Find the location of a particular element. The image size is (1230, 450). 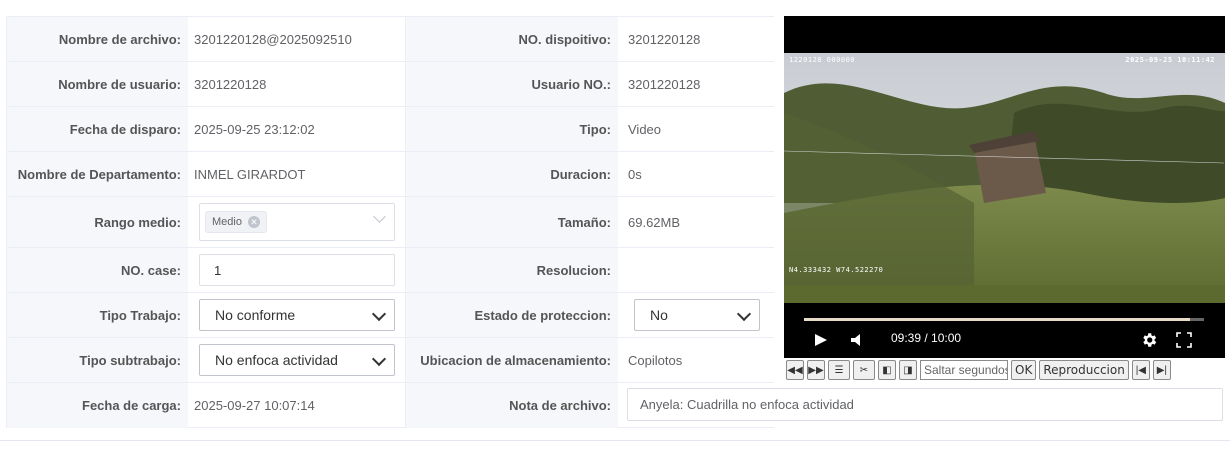

work-subtype-value: No enfoca actividad is located at coordinates (276, 360).